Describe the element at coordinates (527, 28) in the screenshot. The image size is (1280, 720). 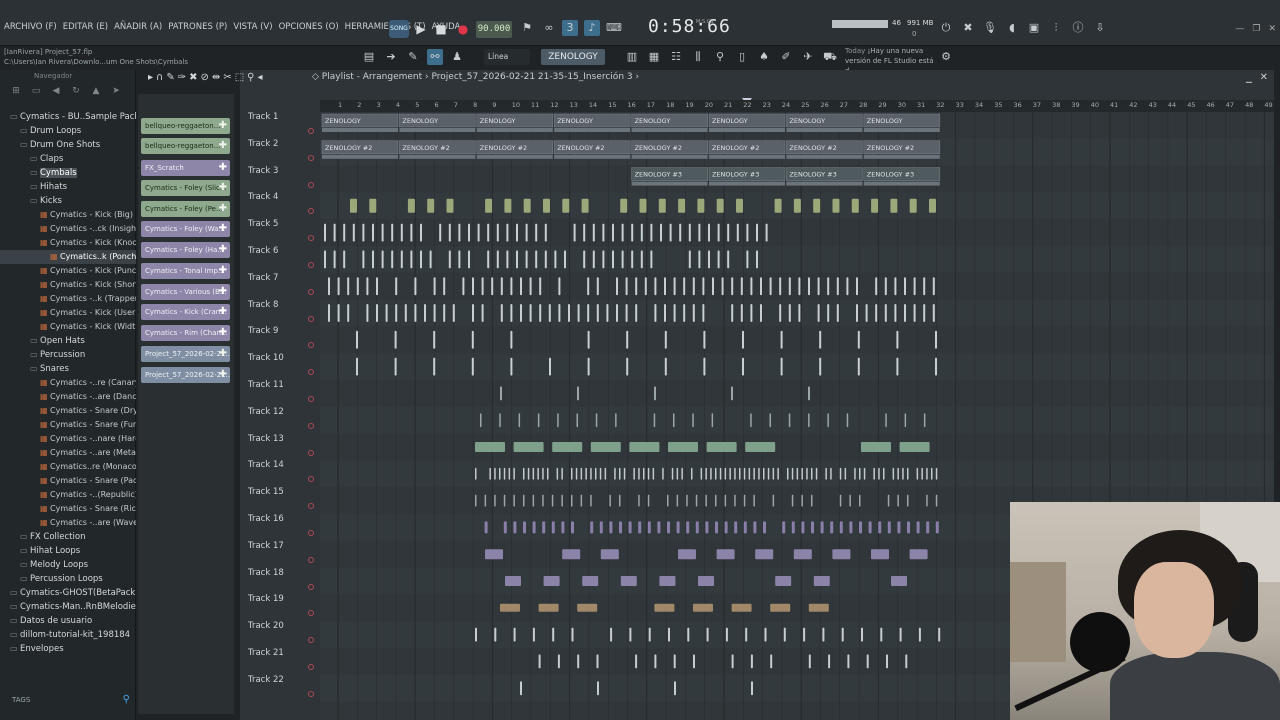
I see `metronome-icon: ⚑` at that location.